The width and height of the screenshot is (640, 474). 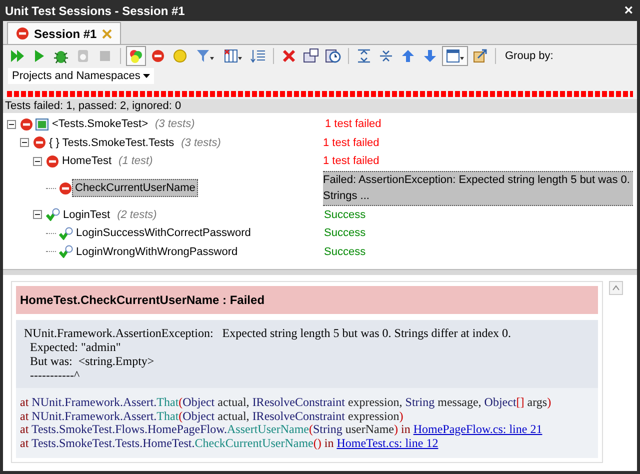 What do you see at coordinates (233, 56) in the screenshot?
I see `columns-icon` at bounding box center [233, 56].